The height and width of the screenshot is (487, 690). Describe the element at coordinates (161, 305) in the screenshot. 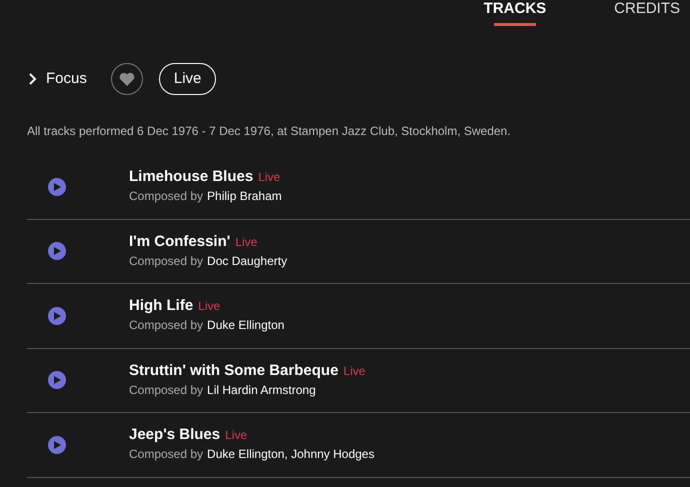

I see `track-title: High Life` at that location.